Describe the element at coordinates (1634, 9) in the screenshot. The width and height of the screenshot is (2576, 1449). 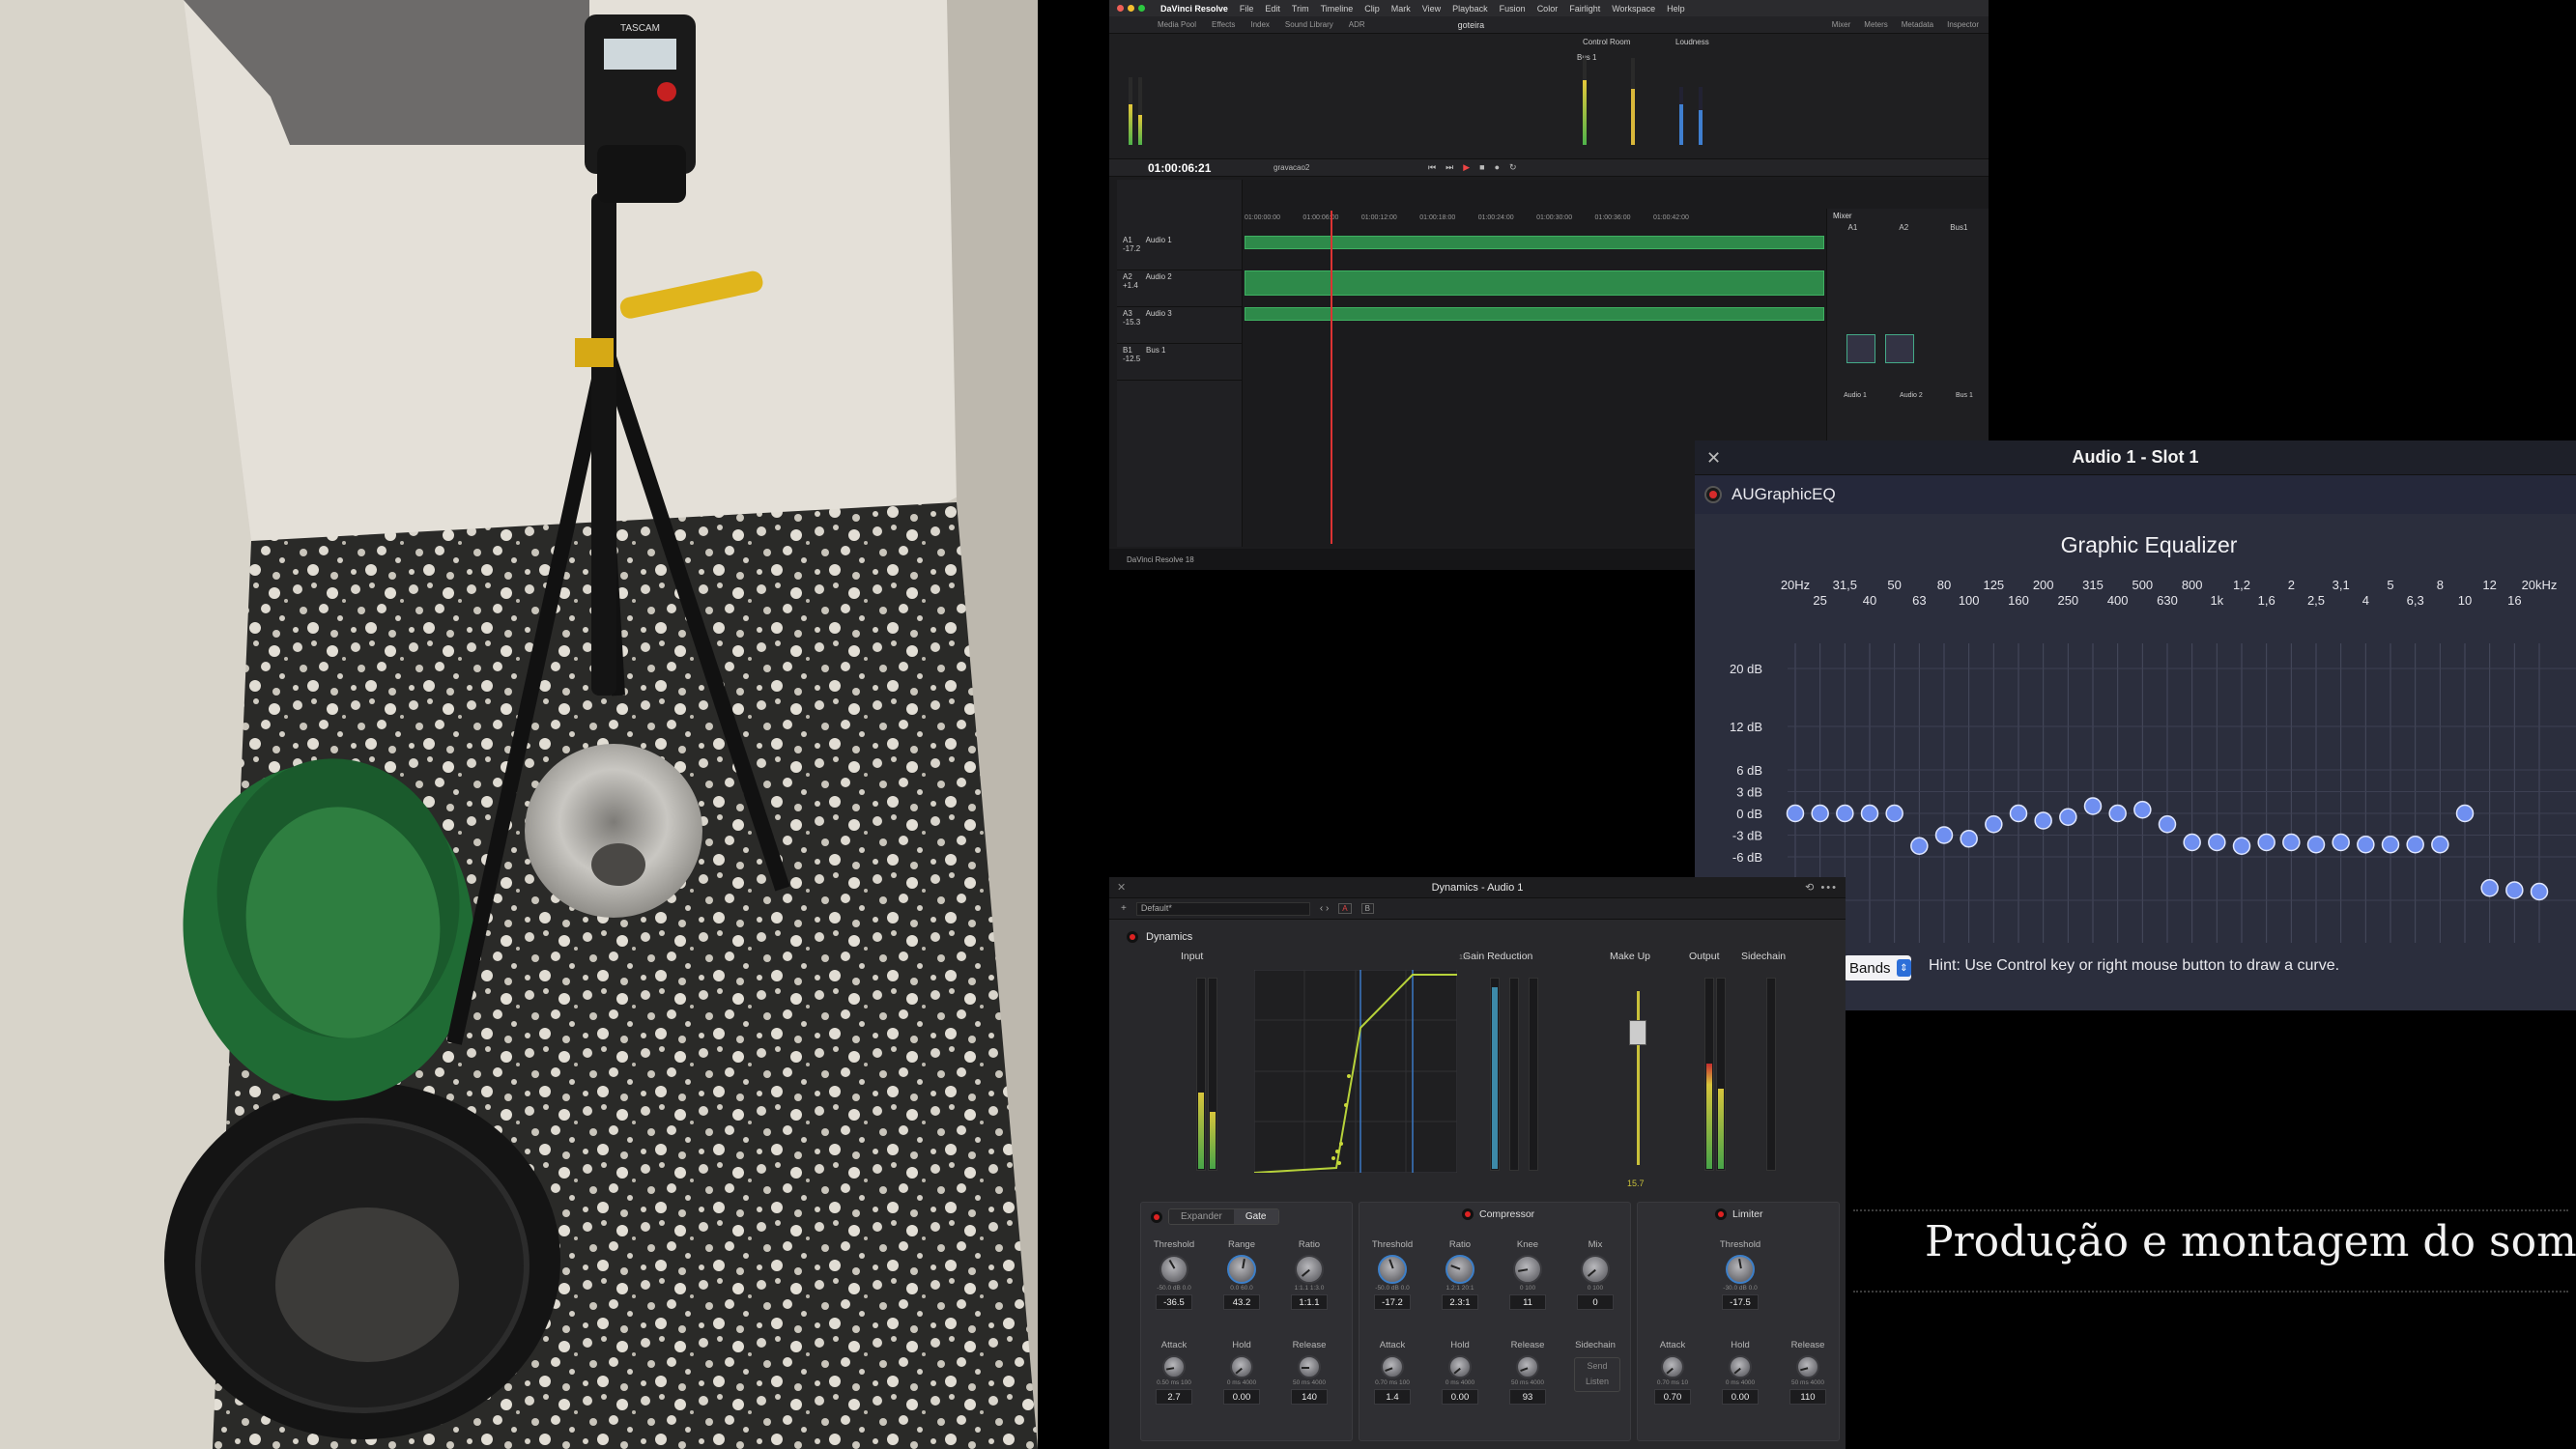
I see `menu-workspace: Workspace` at that location.